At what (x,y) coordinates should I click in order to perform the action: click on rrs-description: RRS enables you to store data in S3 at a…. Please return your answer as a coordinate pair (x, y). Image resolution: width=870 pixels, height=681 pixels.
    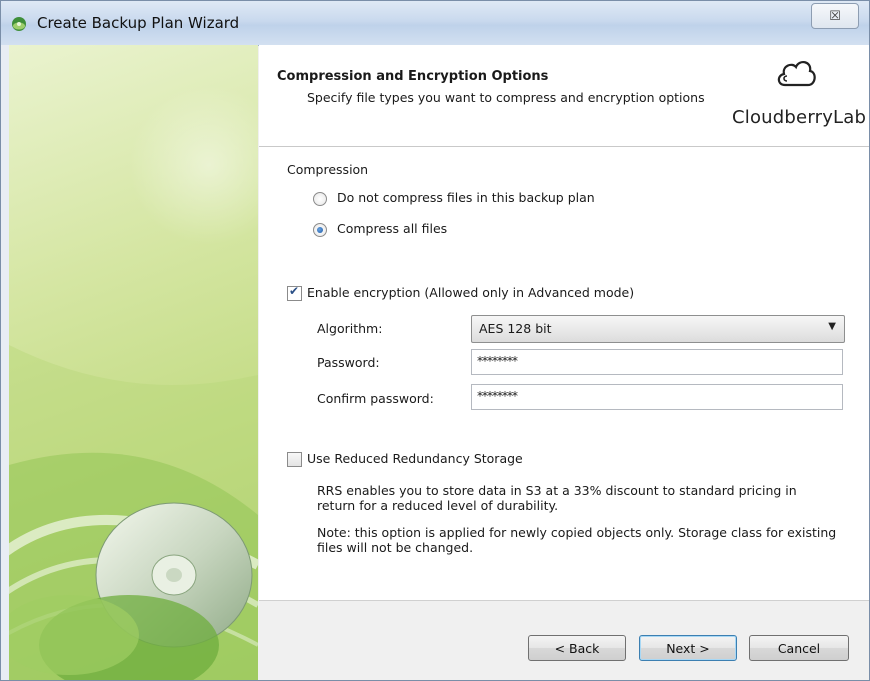
    Looking at the image, I should click on (557, 498).